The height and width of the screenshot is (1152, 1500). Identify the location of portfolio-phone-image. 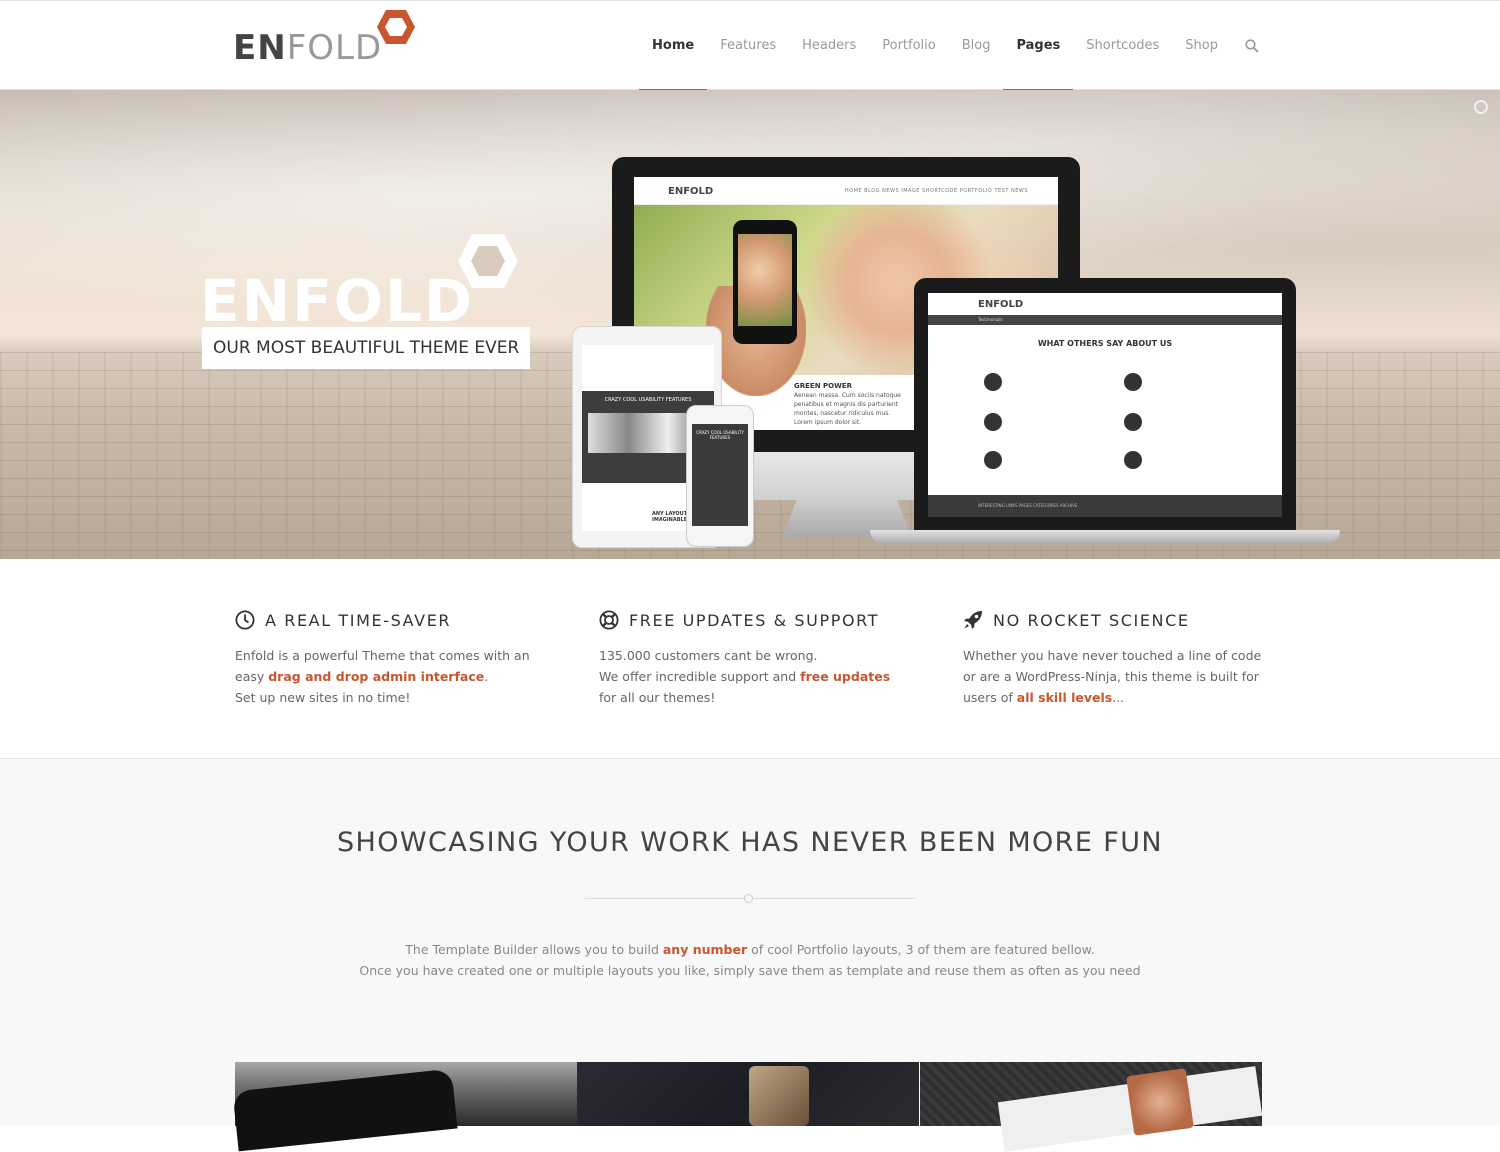
(345, 1110).